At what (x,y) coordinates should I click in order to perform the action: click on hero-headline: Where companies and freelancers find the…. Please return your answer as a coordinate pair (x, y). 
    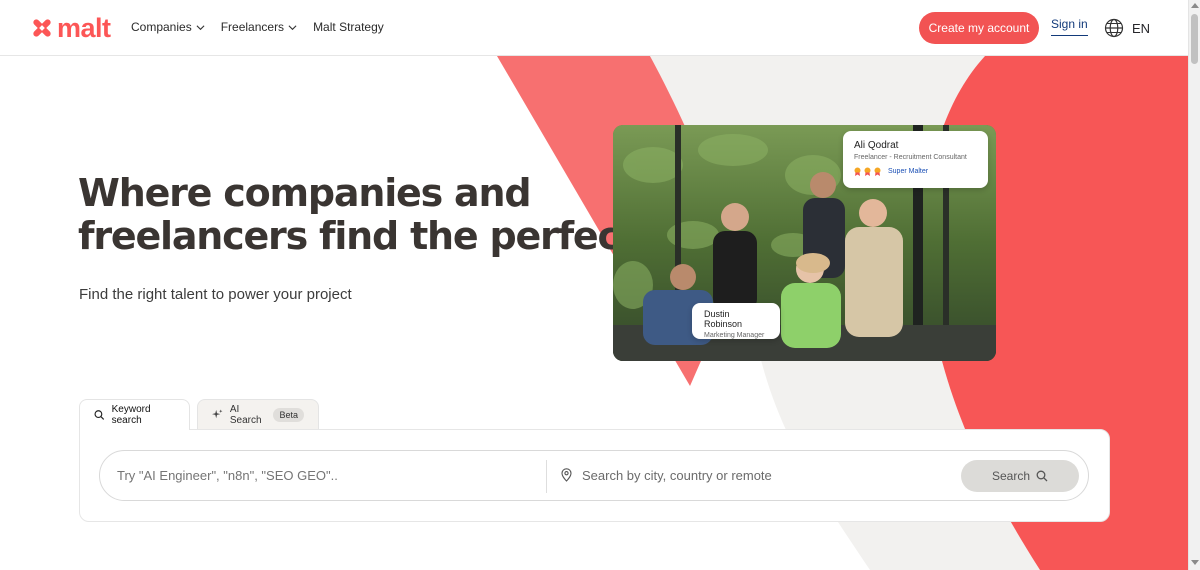
    Looking at the image, I should click on (385, 214).